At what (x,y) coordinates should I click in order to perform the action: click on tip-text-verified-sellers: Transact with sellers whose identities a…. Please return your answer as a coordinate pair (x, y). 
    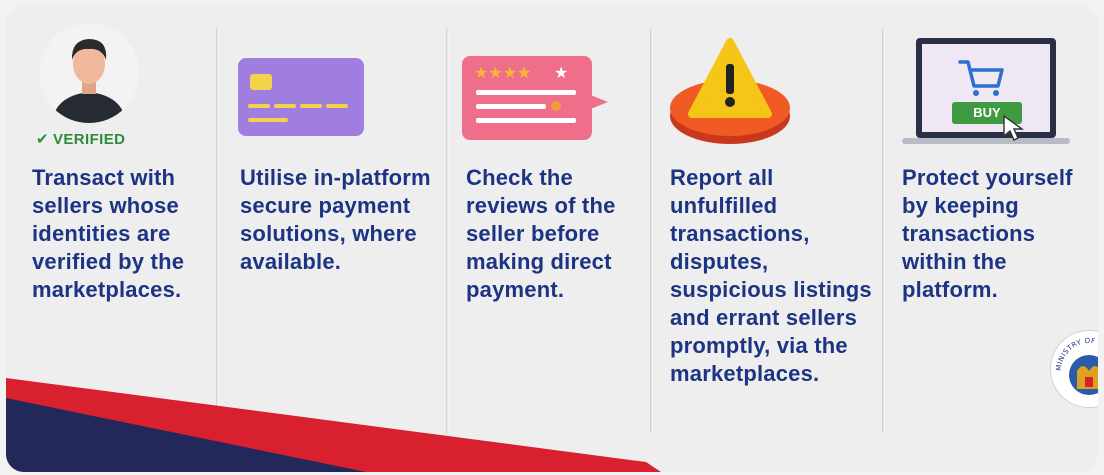
    Looking at the image, I should click on (108, 233).